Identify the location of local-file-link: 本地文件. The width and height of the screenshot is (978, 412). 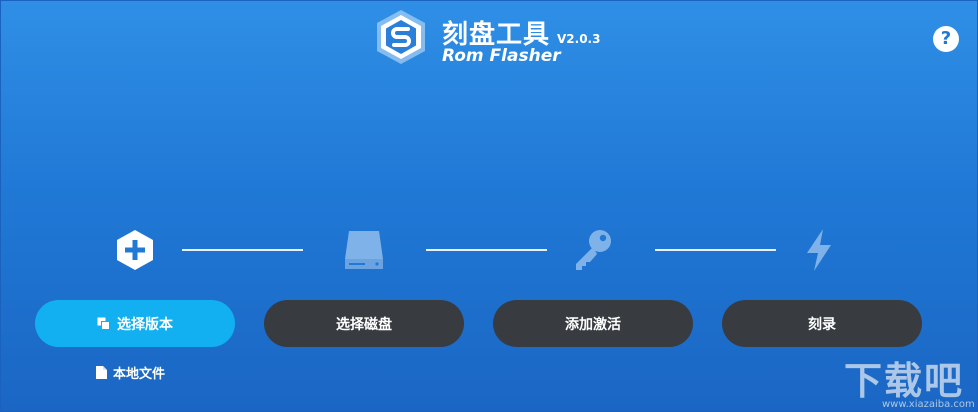
(130, 372).